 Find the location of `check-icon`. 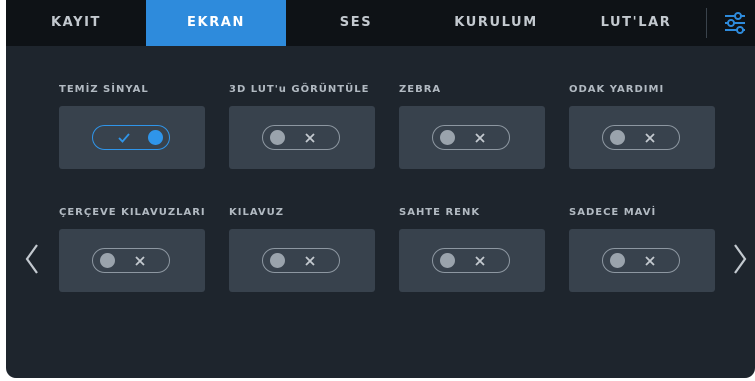

check-icon is located at coordinates (124, 138).